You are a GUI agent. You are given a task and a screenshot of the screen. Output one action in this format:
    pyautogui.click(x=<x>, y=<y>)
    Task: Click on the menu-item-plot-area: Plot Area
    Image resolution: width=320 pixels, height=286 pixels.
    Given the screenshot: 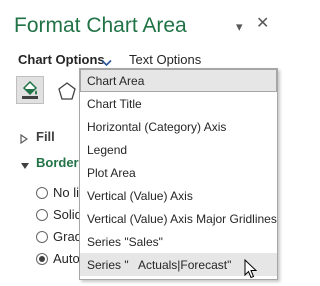 What is the action you would take?
    pyautogui.click(x=178, y=172)
    